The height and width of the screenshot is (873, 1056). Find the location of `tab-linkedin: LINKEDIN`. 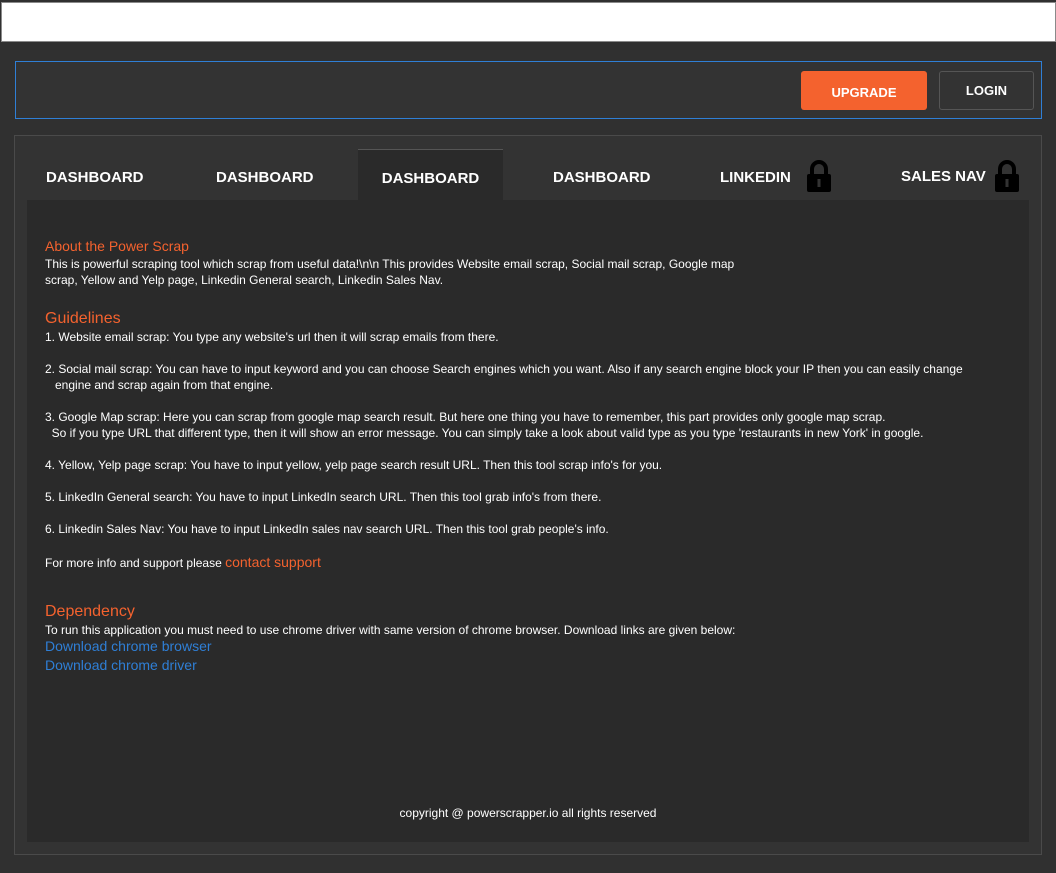

tab-linkedin: LINKEDIN is located at coordinates (790, 174).